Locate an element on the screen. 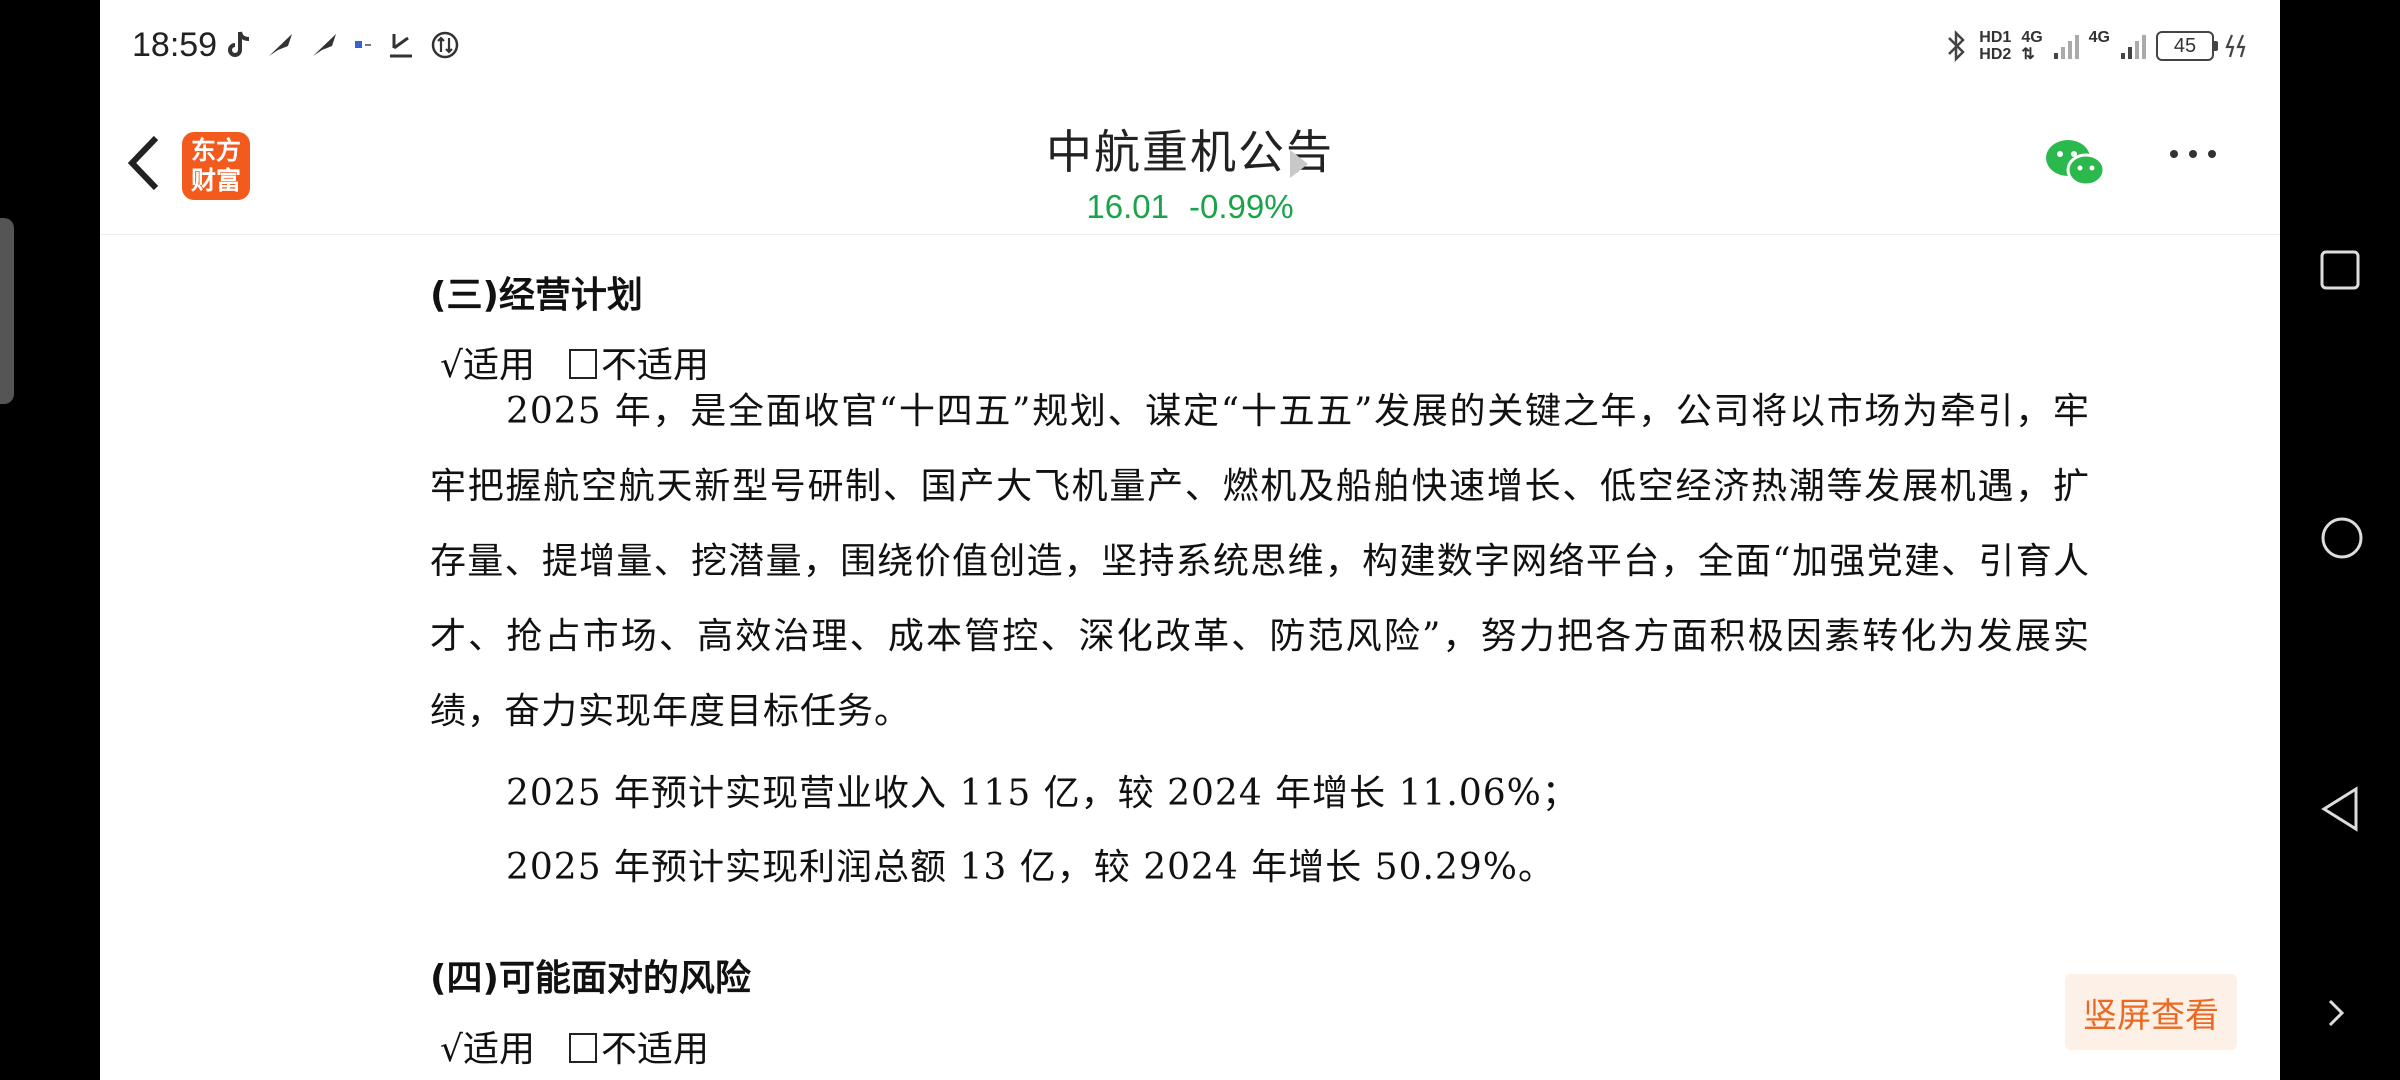  network-type-2-label: 4G is located at coordinates (2099, 37).